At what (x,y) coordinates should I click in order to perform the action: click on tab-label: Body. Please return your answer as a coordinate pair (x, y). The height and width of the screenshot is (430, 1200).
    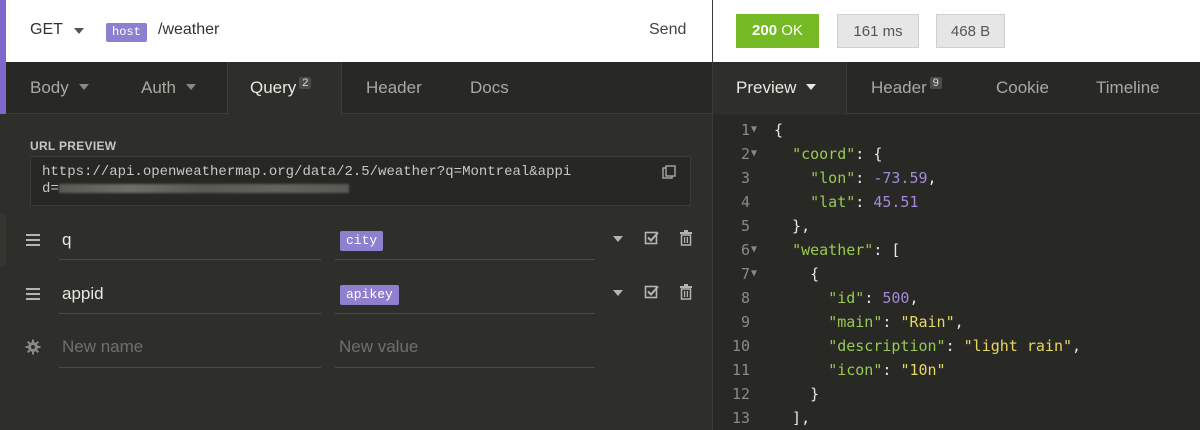
    Looking at the image, I should click on (49, 87).